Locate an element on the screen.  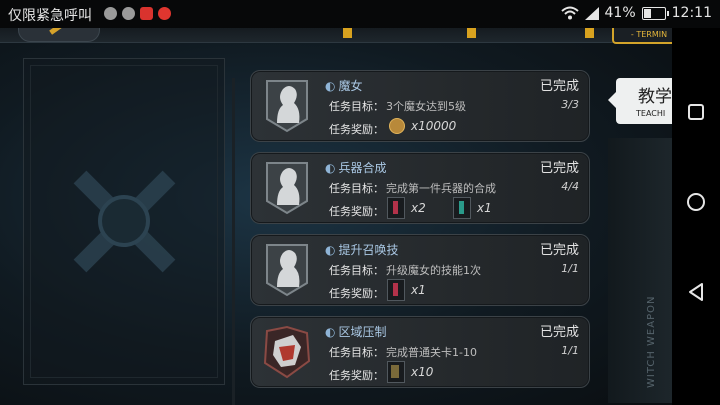
task-card: ◐ 区域压制 已完成 任务目标： 完成普通关卡1-10 1/1 任务奖励： x10 is located at coordinates (420, 352).